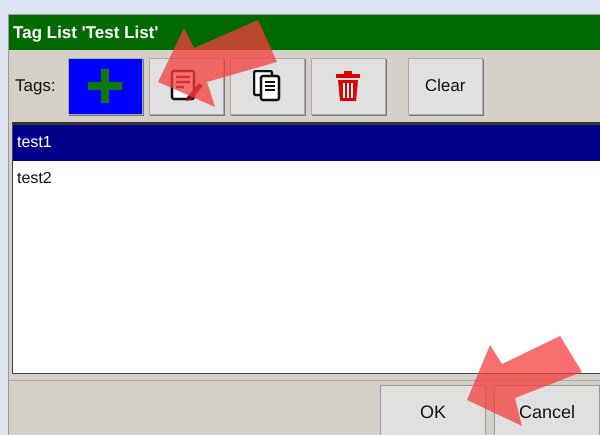 This screenshot has height=435, width=600. I want to click on list-item: test1, so click(306, 143).